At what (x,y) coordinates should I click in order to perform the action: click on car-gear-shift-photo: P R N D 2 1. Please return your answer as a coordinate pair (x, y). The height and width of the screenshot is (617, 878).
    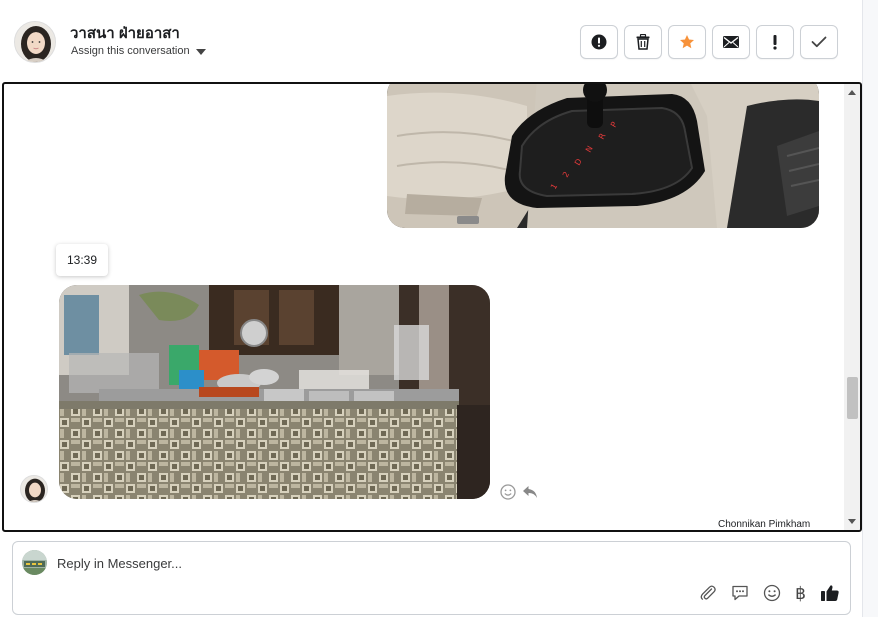
    Looking at the image, I should click on (603, 156).